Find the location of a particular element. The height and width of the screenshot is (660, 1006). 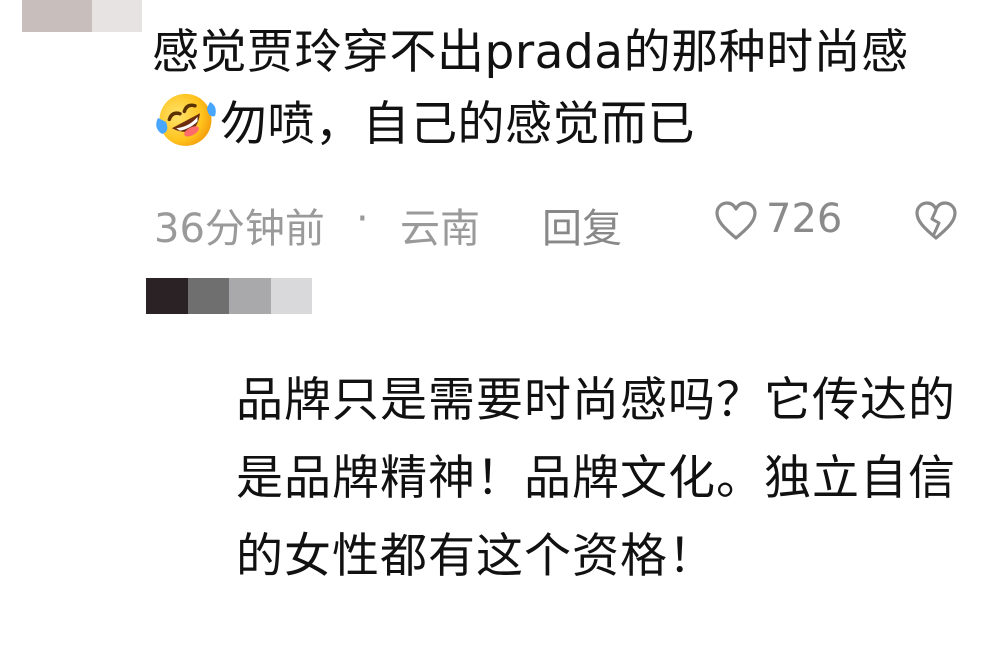

like-count: 726 is located at coordinates (804, 219).